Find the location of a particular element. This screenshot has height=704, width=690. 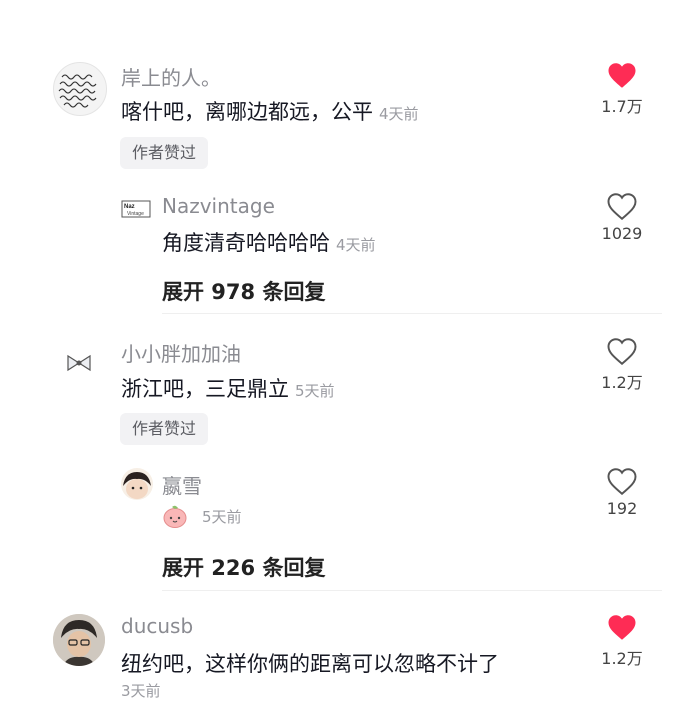

like-button: 1.7万 is located at coordinates (622, 89).